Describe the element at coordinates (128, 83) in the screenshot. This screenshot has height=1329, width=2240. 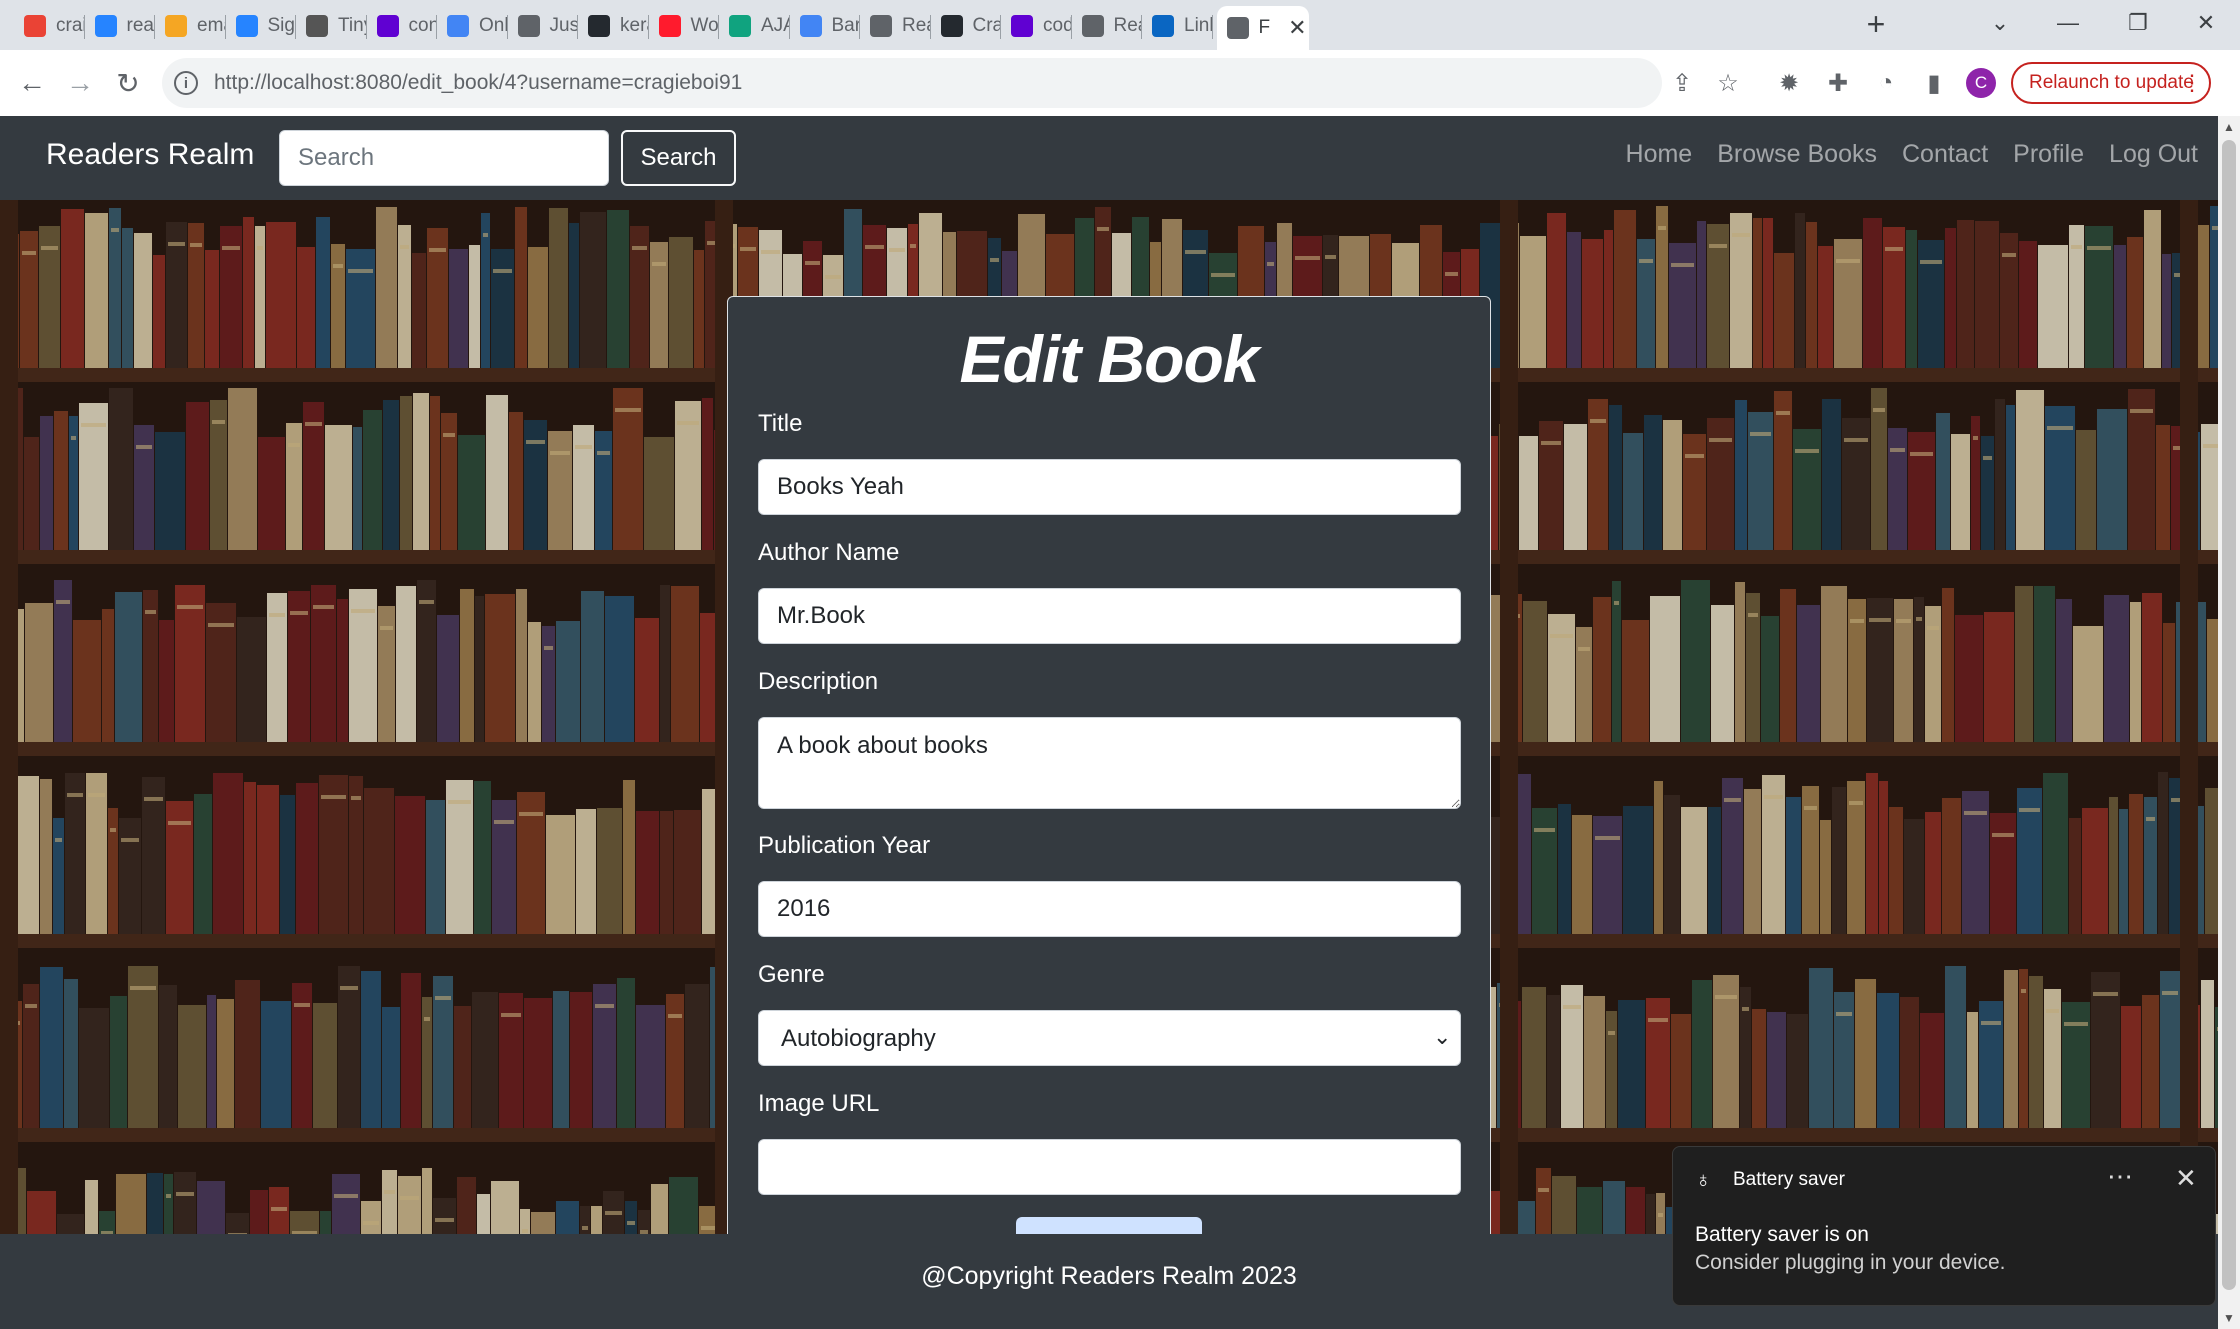
I see `reload-icon: ↻` at that location.